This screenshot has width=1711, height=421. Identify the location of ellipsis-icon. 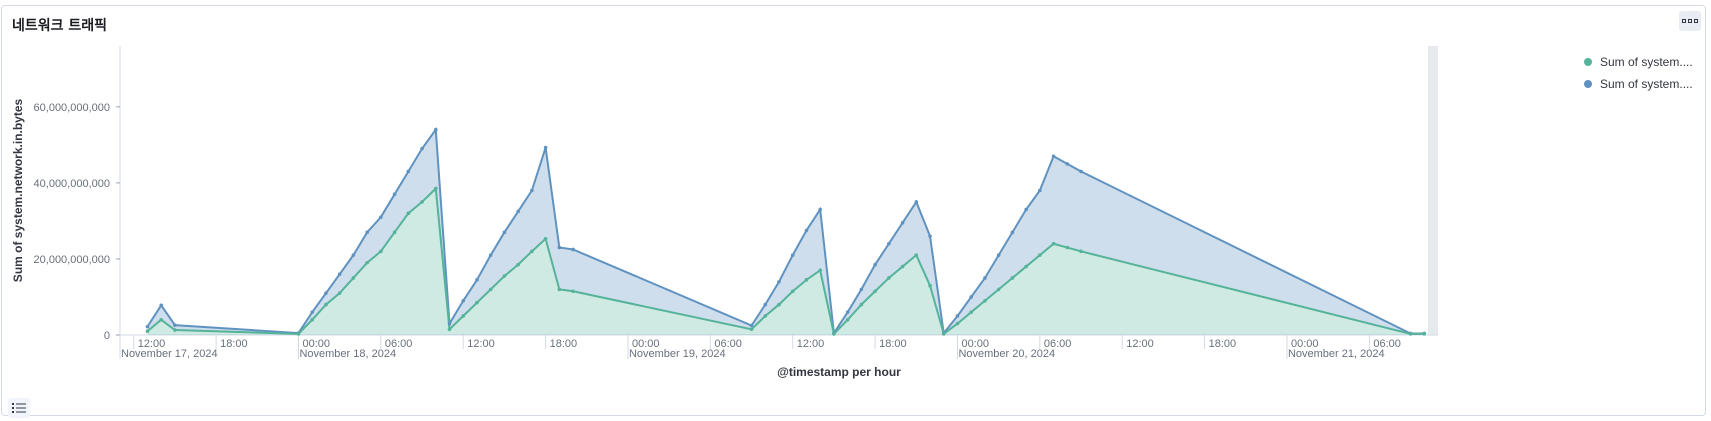
(1690, 21).